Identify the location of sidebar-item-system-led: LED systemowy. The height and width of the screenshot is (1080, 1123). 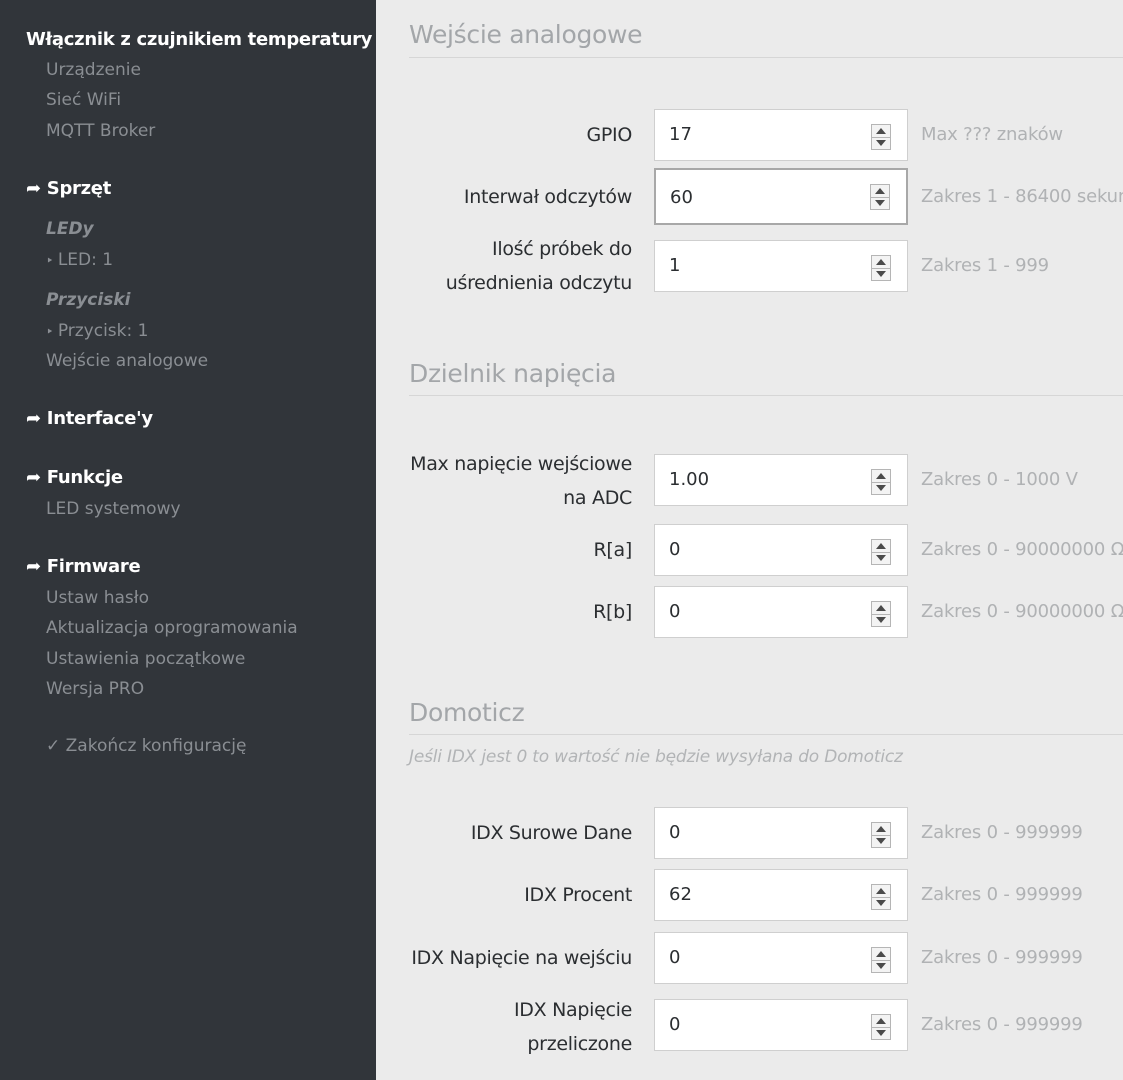
(113, 509).